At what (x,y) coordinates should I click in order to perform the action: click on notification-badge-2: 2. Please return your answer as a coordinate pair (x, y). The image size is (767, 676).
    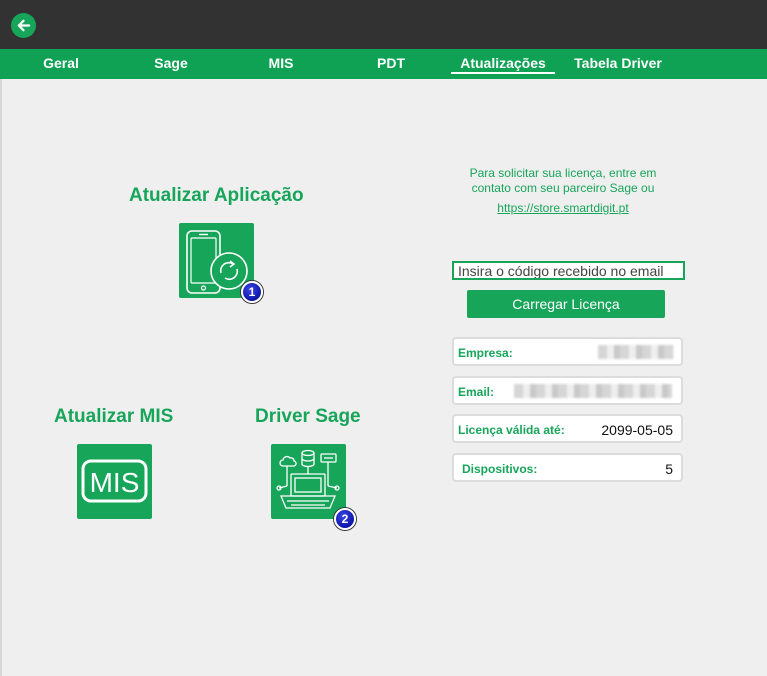
    Looking at the image, I should click on (345, 519).